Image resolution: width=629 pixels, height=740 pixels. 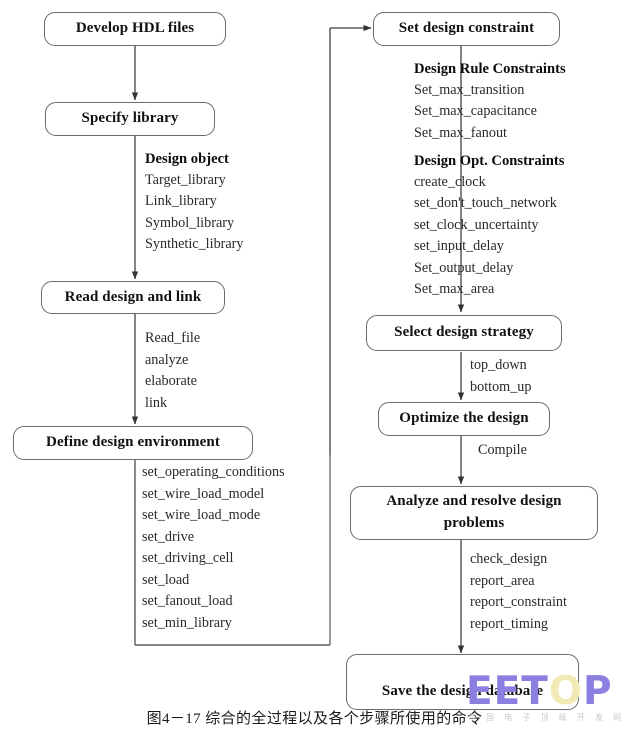 I want to click on node-label: Specify library, so click(x=130, y=118).